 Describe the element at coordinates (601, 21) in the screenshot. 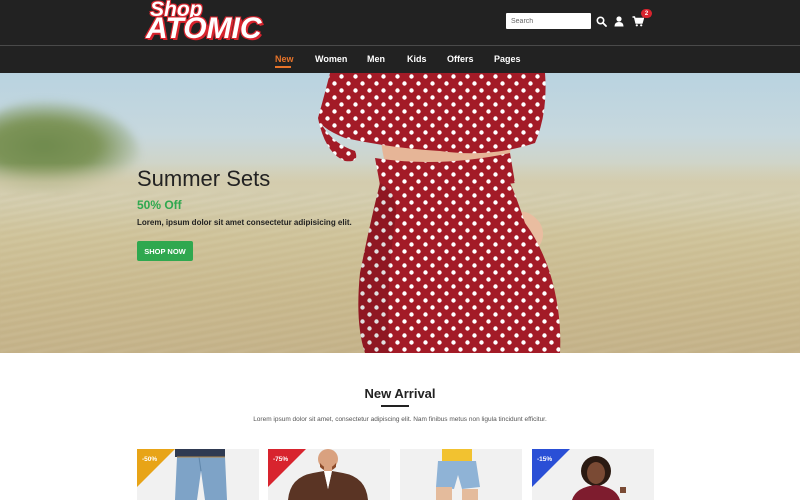

I see `search-icon` at that location.